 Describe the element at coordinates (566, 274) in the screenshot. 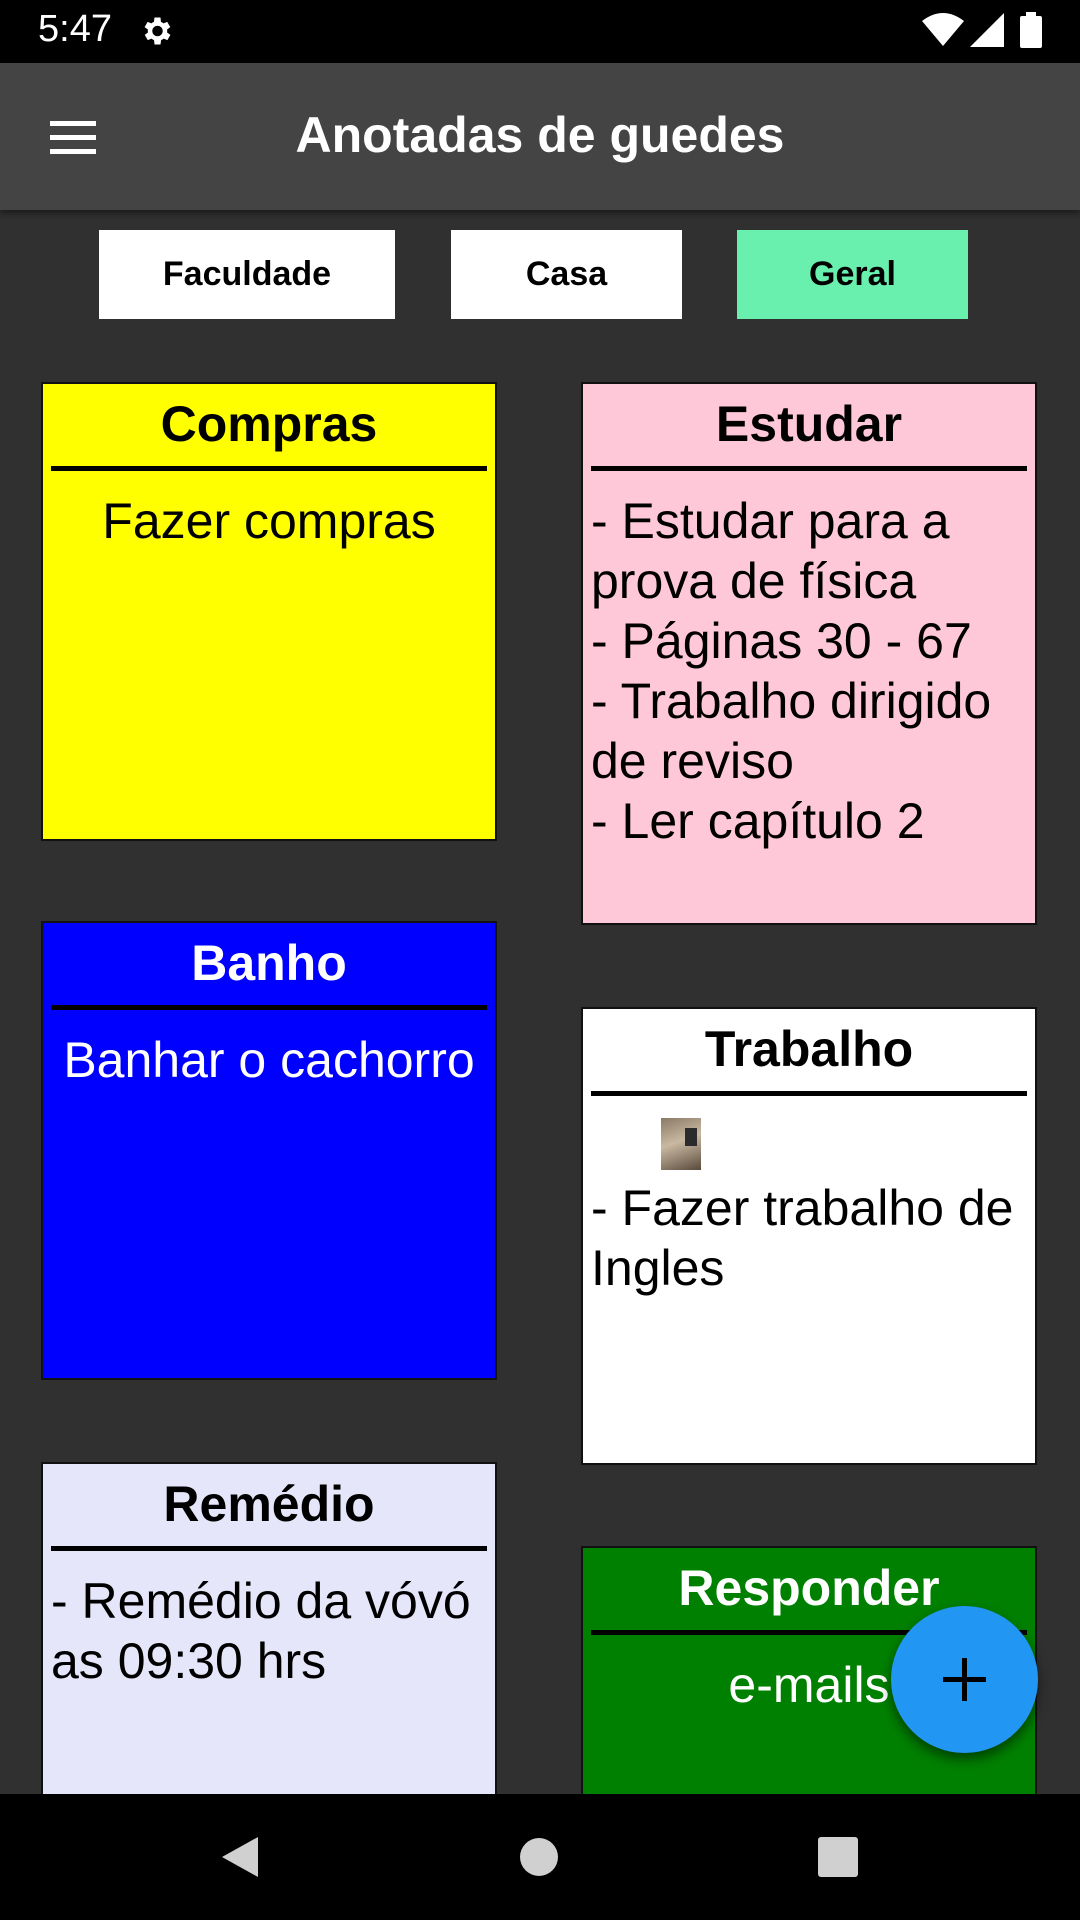

I see `tab-casa: Casa` at that location.